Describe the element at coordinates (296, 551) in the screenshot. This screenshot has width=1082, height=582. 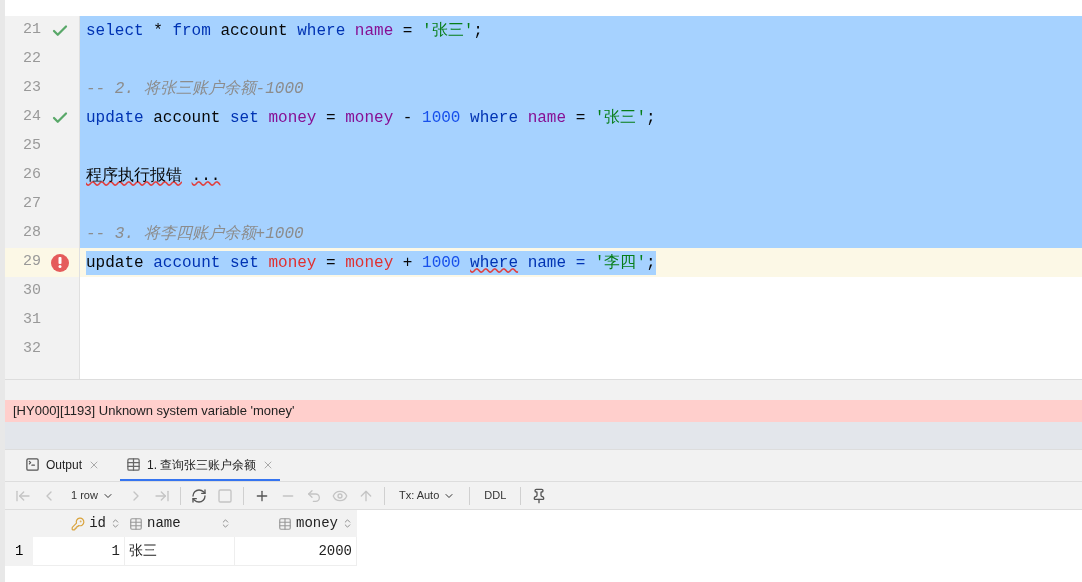
I see `table-cell: 2000` at that location.